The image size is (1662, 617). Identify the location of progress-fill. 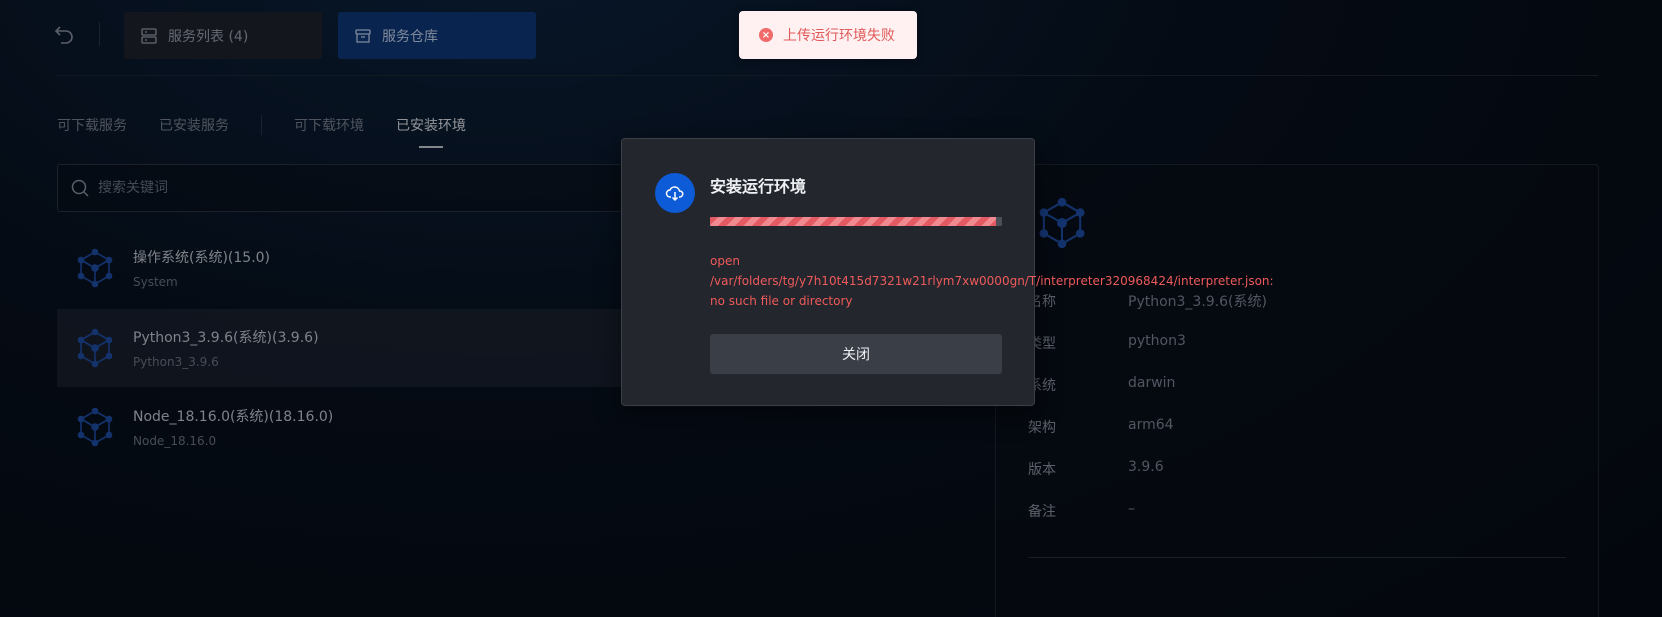
(853, 221).